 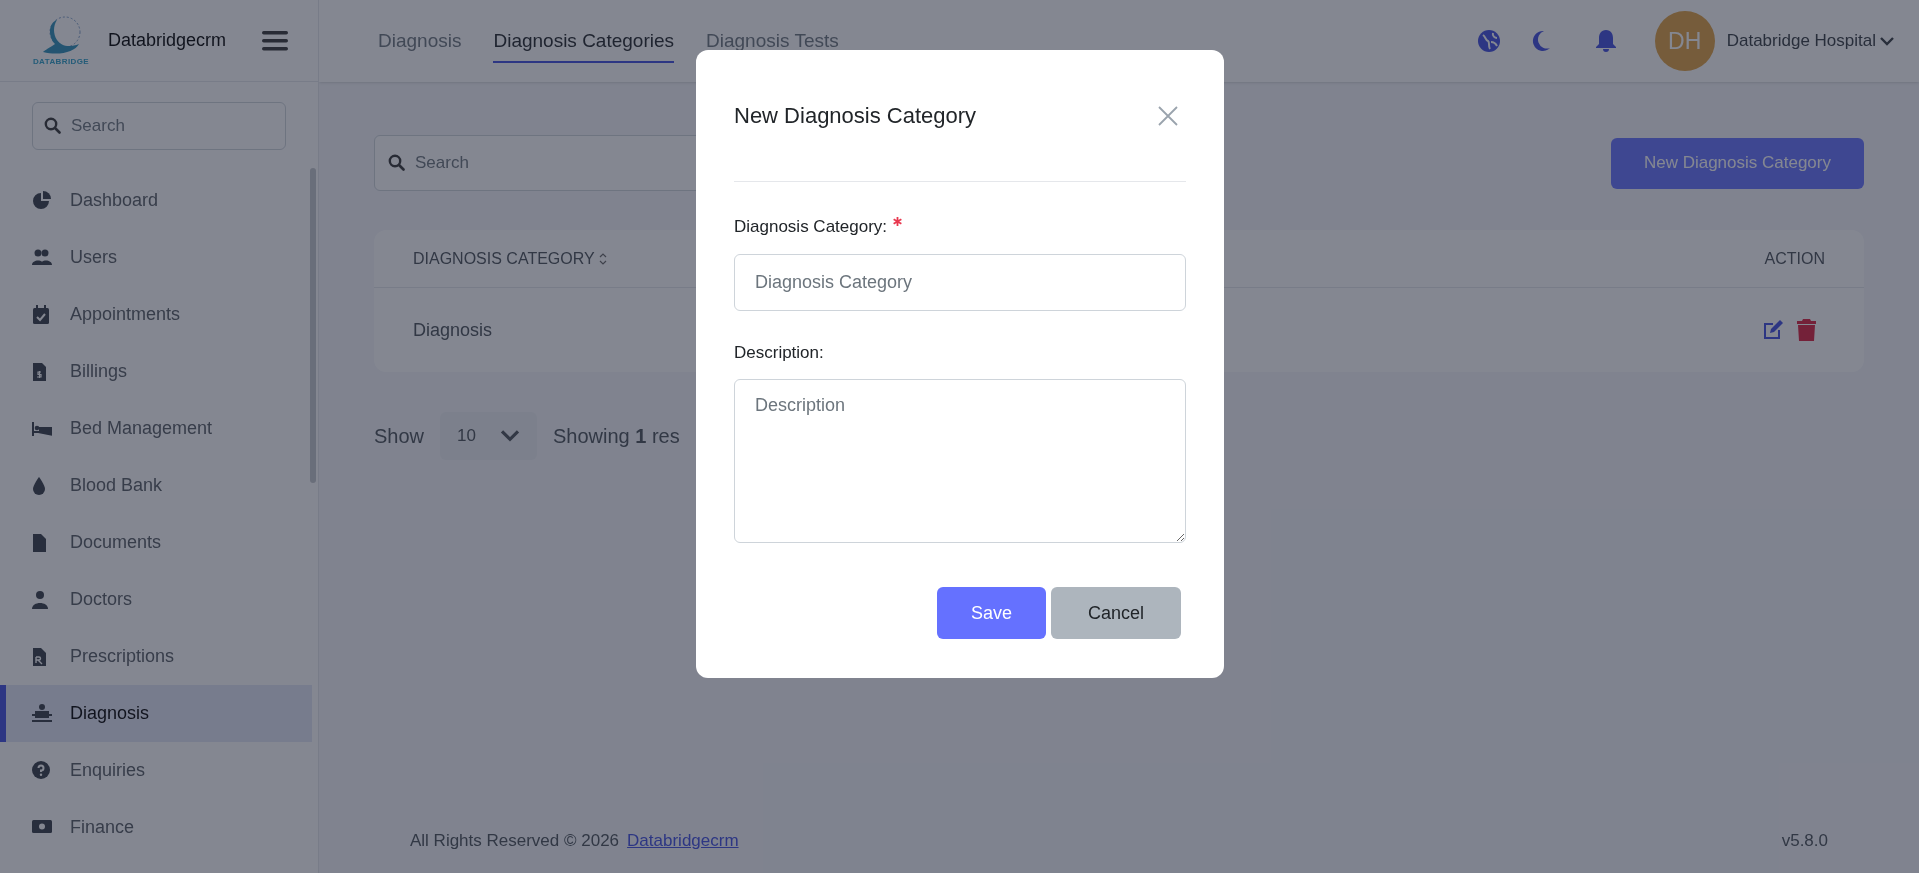 I want to click on menu-icon, so click(x=275, y=40).